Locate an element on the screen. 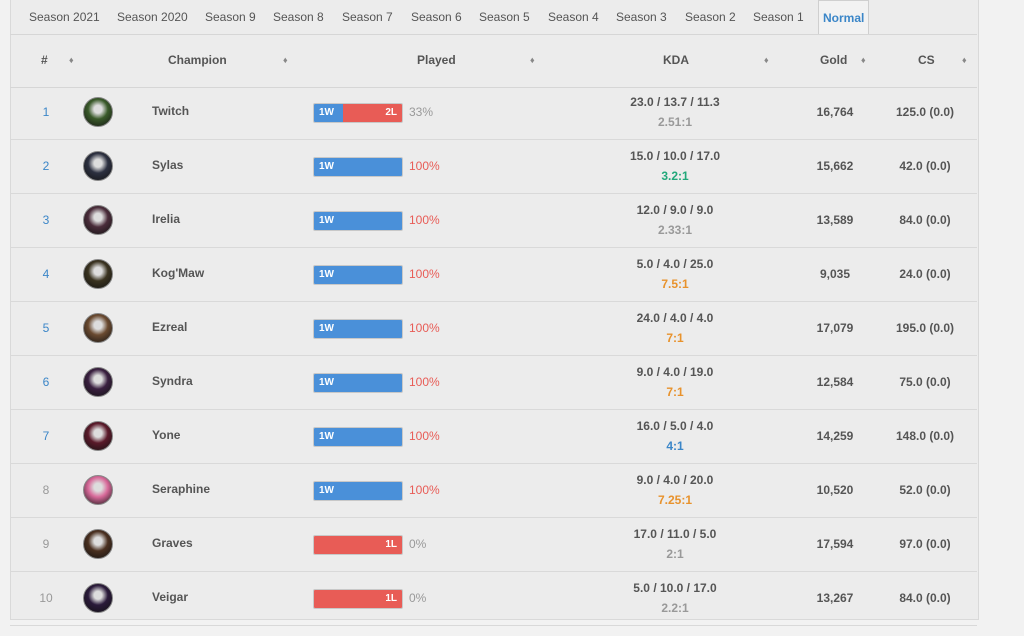 The image size is (1024, 636). tab-season-1: Season 1 is located at coordinates (778, 17).